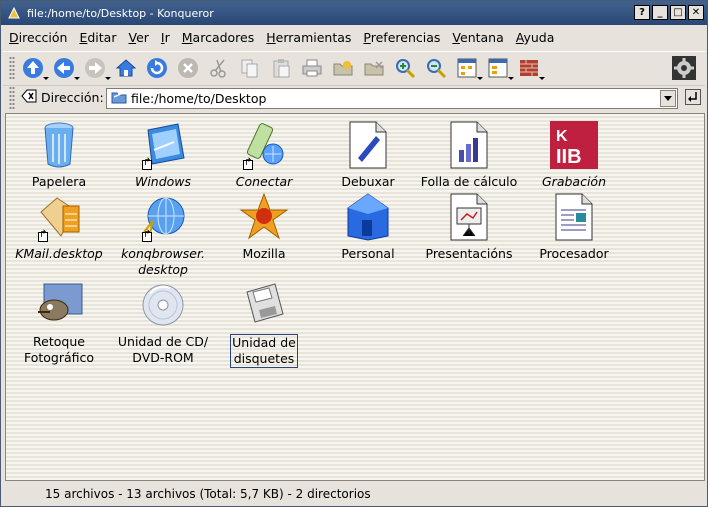 This screenshot has height=507, width=708. I want to click on copy-button, so click(250, 68).